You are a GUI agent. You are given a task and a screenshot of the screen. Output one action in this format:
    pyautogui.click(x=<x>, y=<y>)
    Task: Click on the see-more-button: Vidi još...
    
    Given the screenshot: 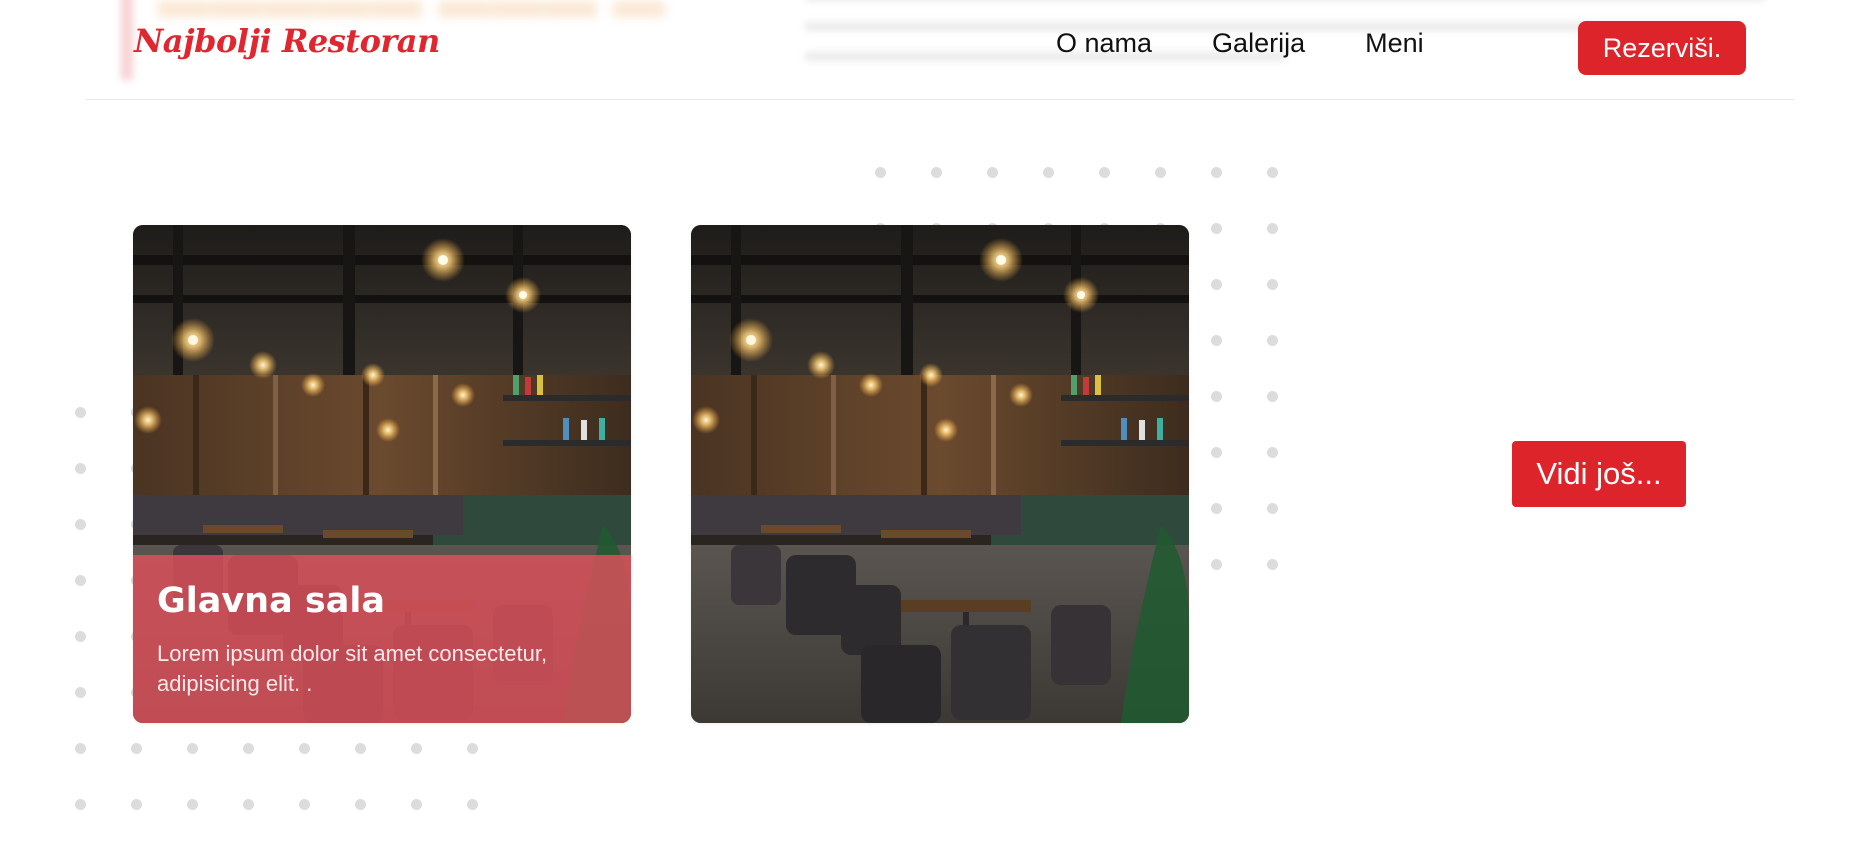 What is the action you would take?
    pyautogui.click(x=1599, y=474)
    